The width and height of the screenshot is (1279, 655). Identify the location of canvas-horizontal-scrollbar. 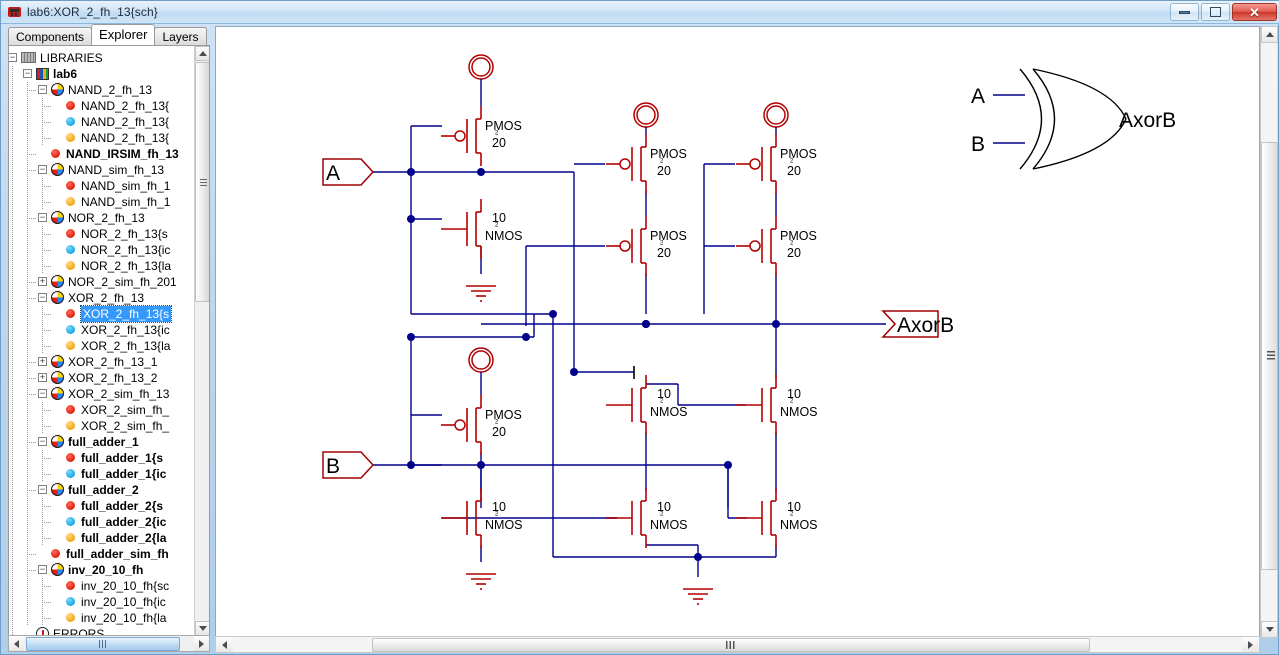
(737, 644).